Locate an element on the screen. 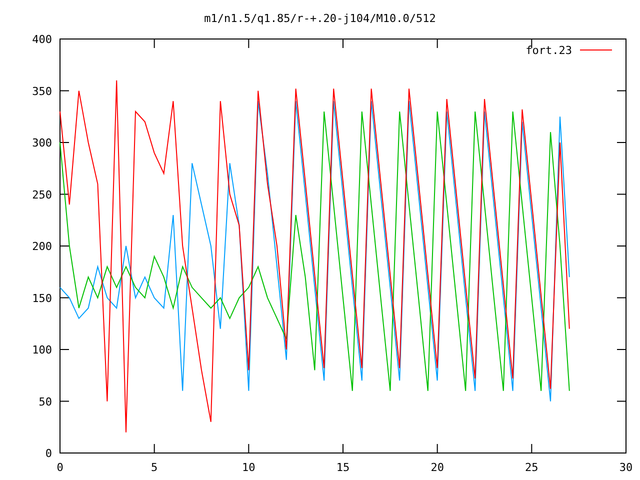  x-tick-label: 5 is located at coordinates (154, 467).